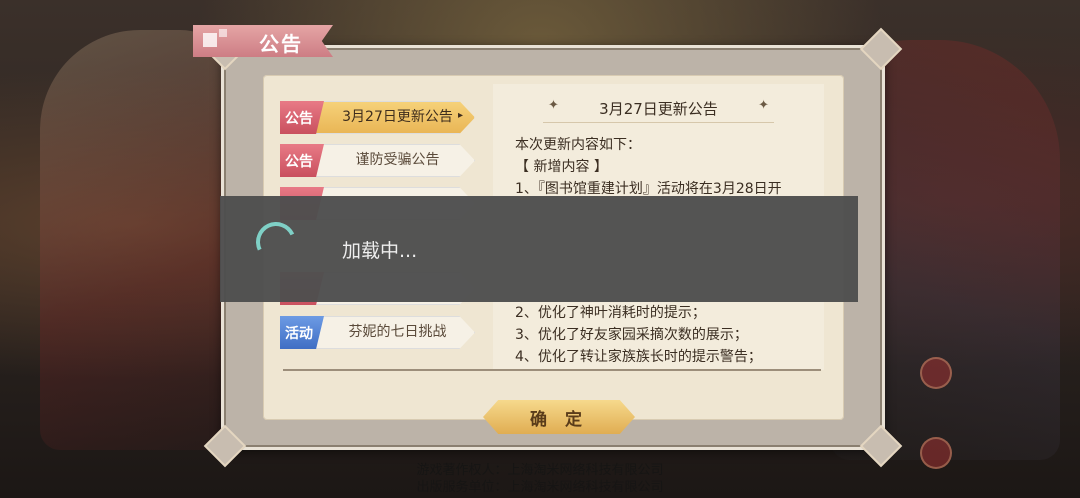 This screenshot has height=498, width=1080. What do you see at coordinates (559, 419) in the screenshot?
I see `confirm-label: 确 定` at bounding box center [559, 419].